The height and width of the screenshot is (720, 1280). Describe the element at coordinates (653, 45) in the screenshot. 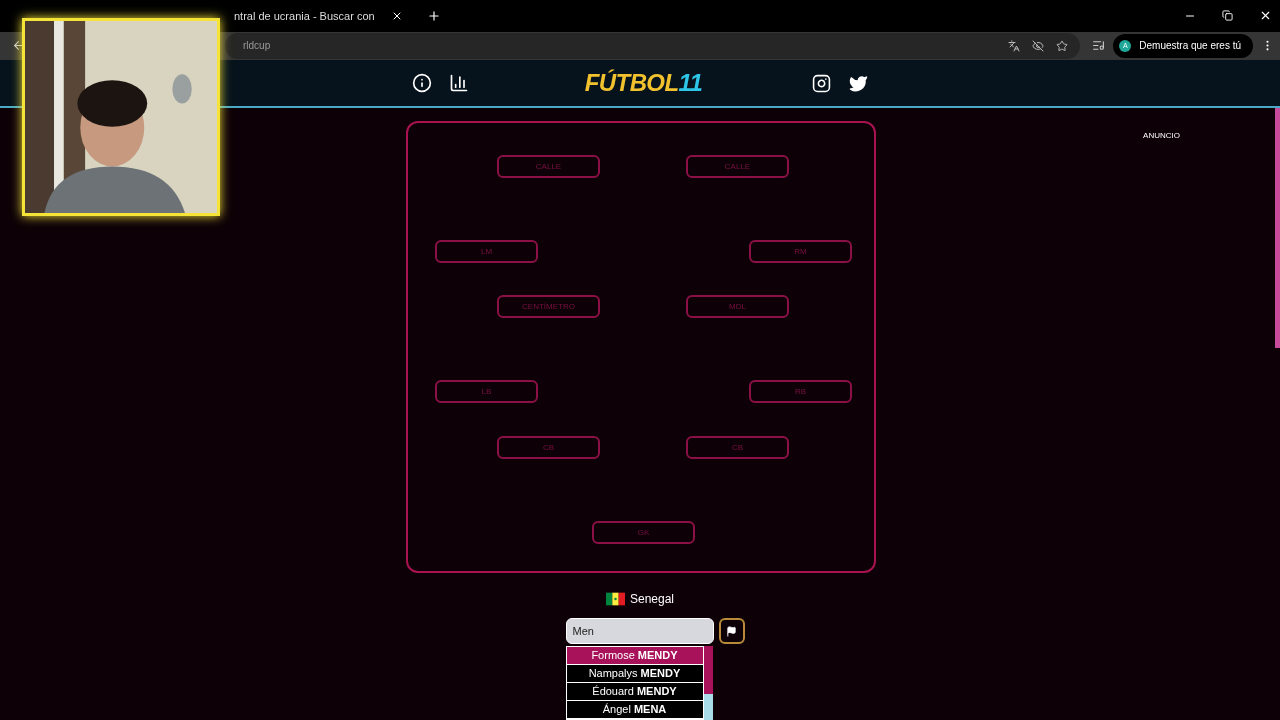

I see `address-bar: rldcup` at that location.